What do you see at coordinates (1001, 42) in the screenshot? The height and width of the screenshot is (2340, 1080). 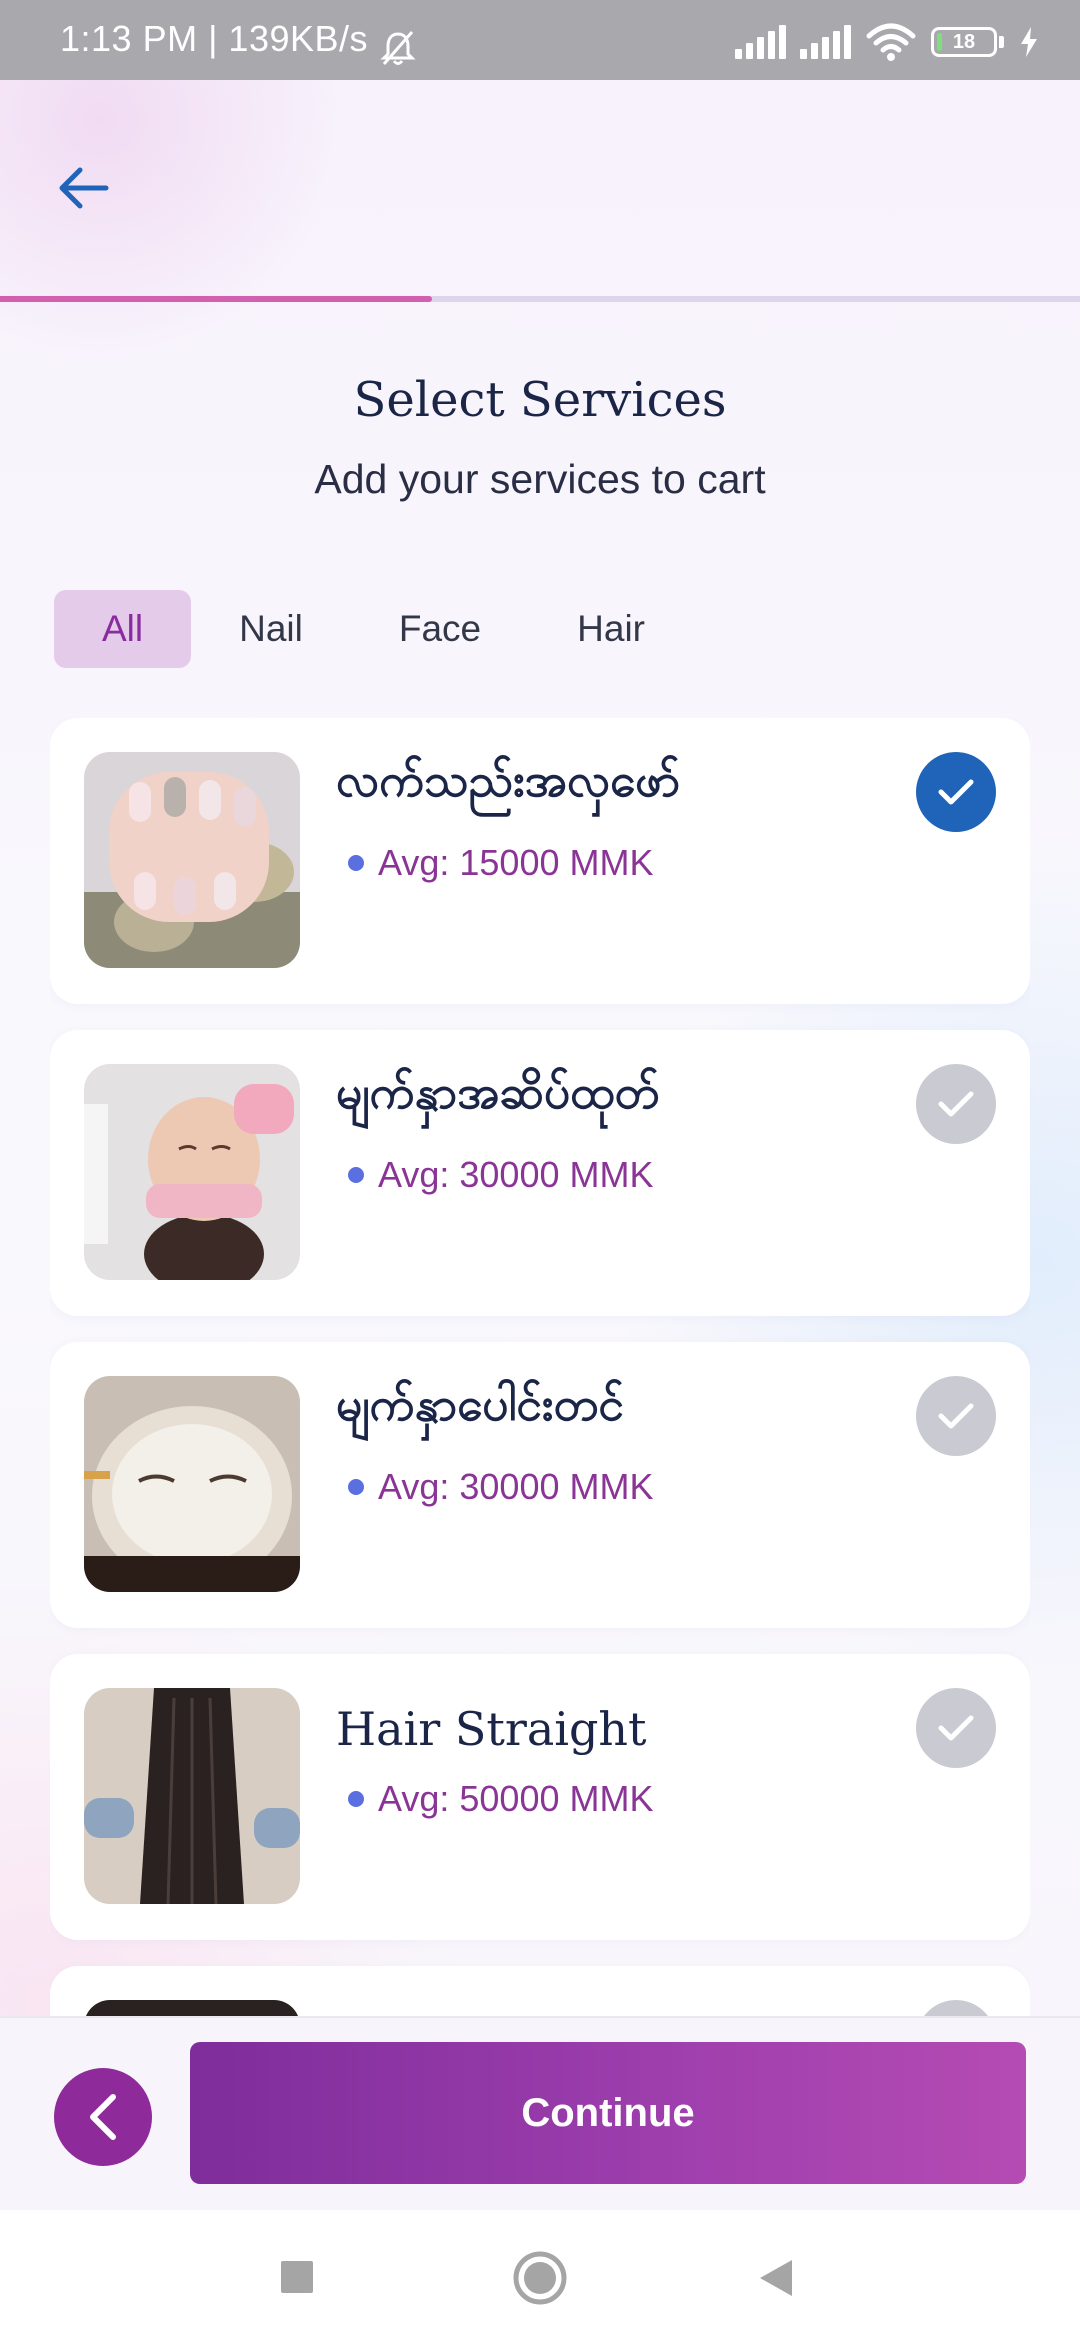 I see `battery-tip` at bounding box center [1001, 42].